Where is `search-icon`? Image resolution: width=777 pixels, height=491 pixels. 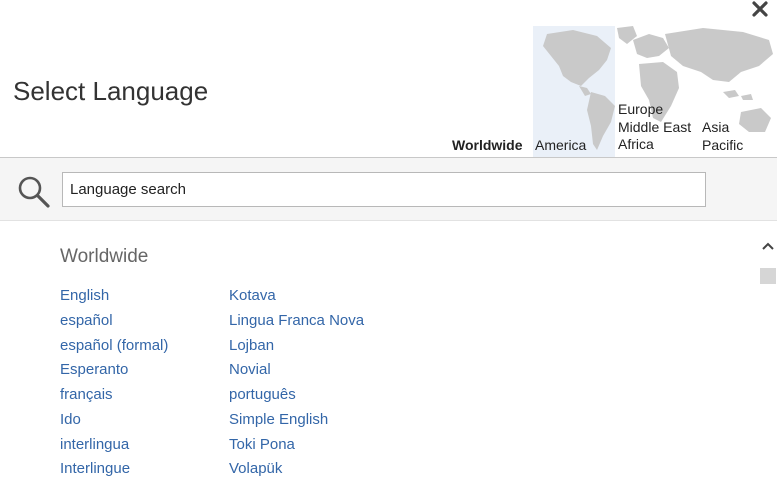
search-icon is located at coordinates (34, 192).